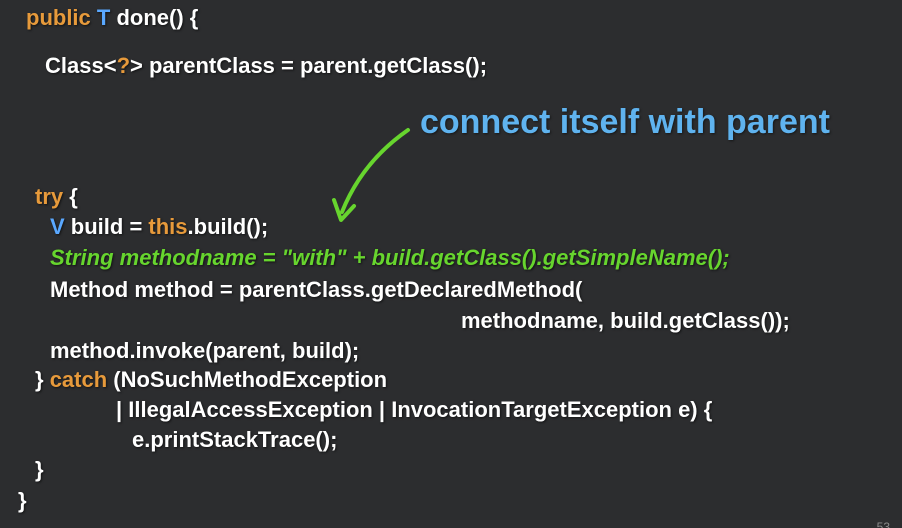 This screenshot has width=902, height=528. Describe the element at coordinates (228, 226) in the screenshot. I see `code-text: .build();` at that location.